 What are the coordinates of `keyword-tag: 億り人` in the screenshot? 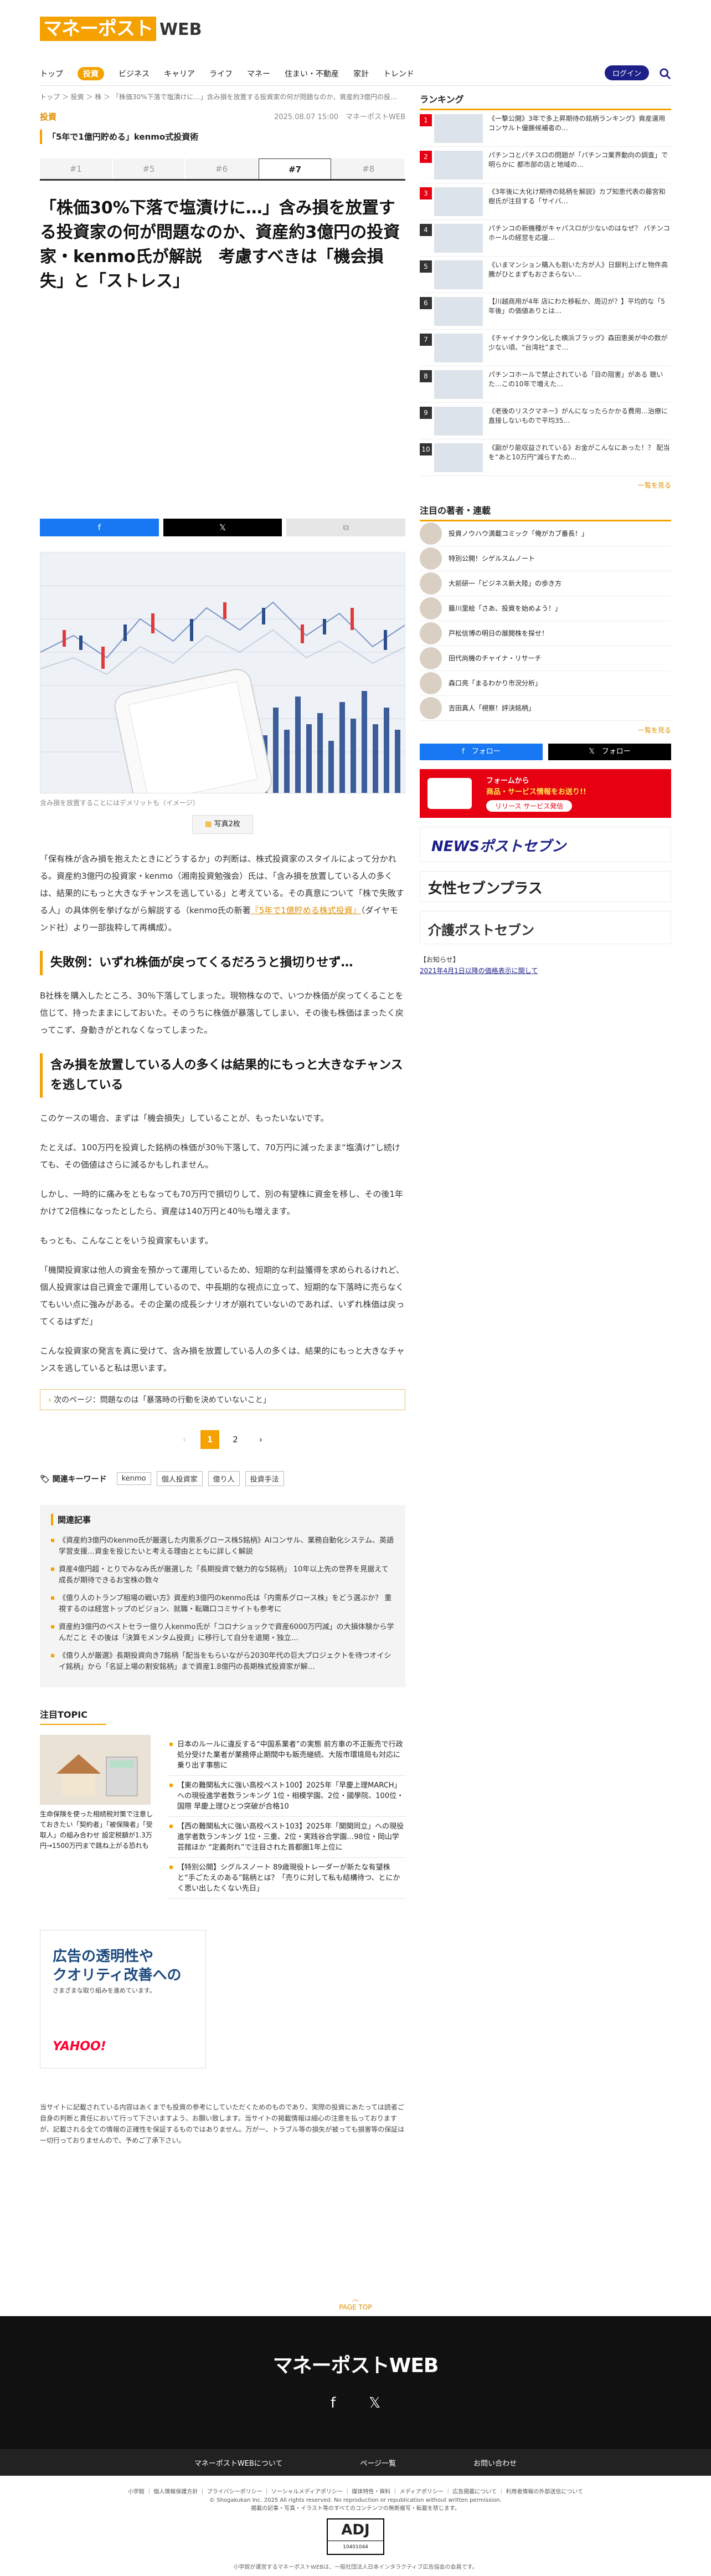 It's located at (224, 1478).